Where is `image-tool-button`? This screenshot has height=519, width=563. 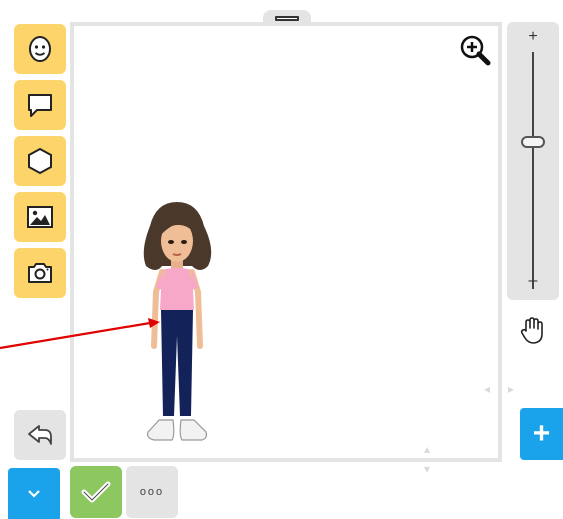 image-tool-button is located at coordinates (40, 217).